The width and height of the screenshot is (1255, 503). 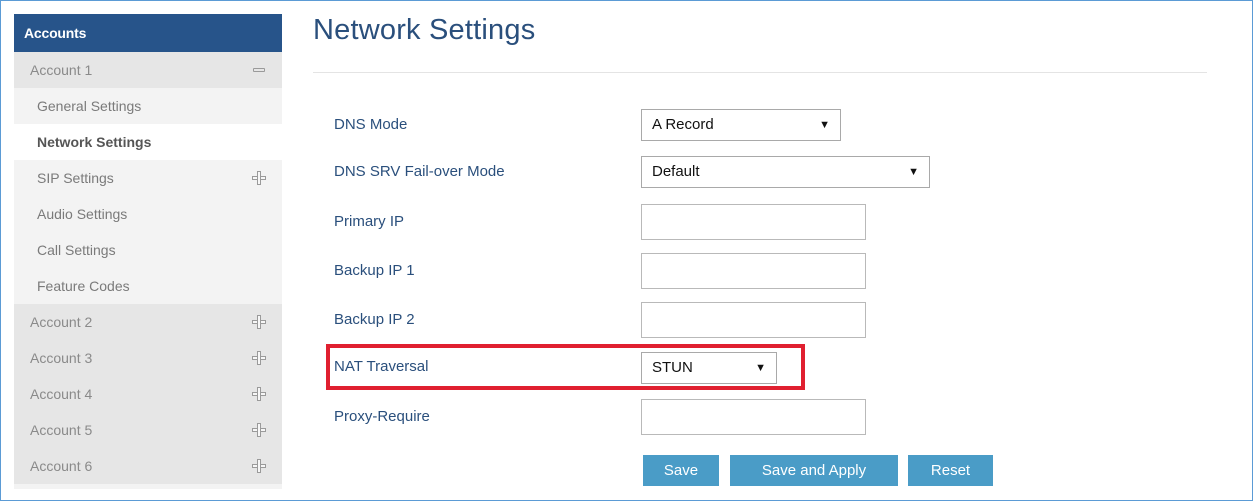 What do you see at coordinates (148, 178) in the screenshot?
I see `sidebar-item-sip-settings: SIP Settings` at bounding box center [148, 178].